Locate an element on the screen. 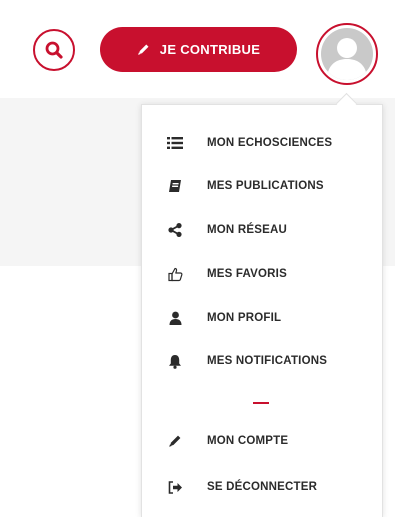 The height and width of the screenshot is (517, 395). menu-item-label: SE DÉCONNECTER is located at coordinates (262, 487).